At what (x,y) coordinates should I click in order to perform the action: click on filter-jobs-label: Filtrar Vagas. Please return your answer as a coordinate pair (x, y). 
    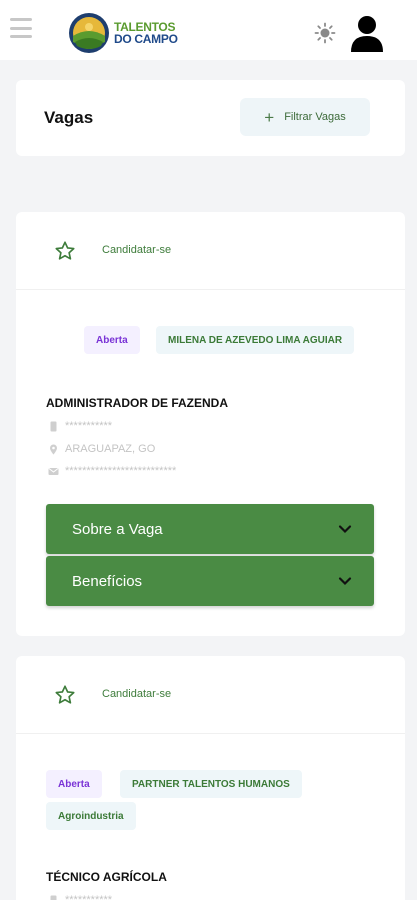
    Looking at the image, I should click on (315, 117).